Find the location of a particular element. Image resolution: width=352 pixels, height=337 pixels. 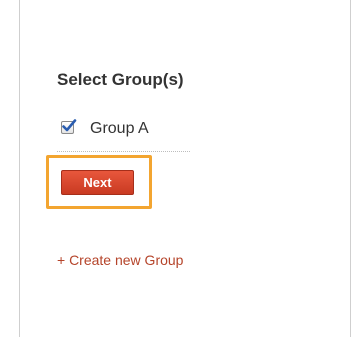

checkmark-icon is located at coordinates (69, 125).